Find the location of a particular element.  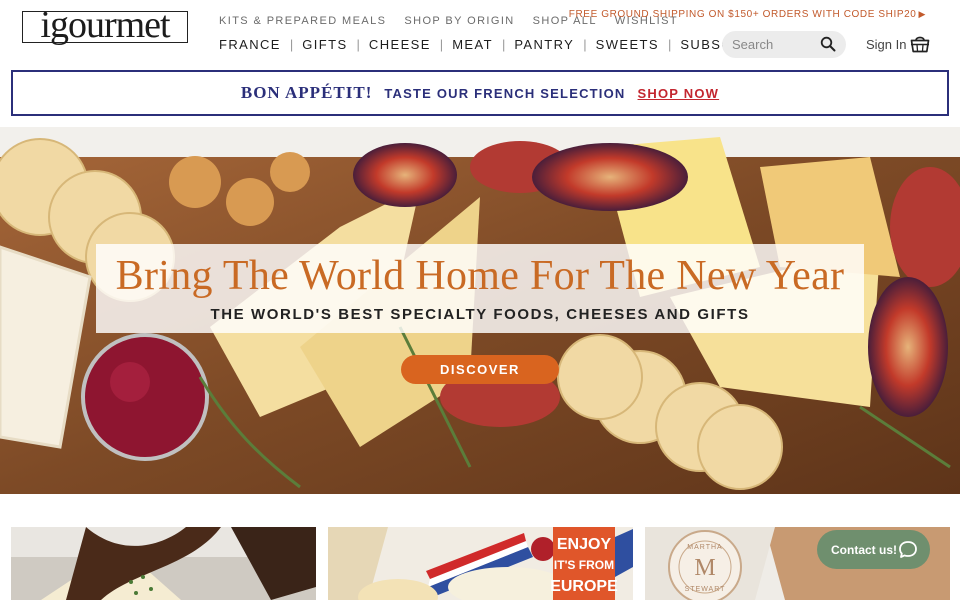

seal-text: STEWART is located at coordinates (705, 589).